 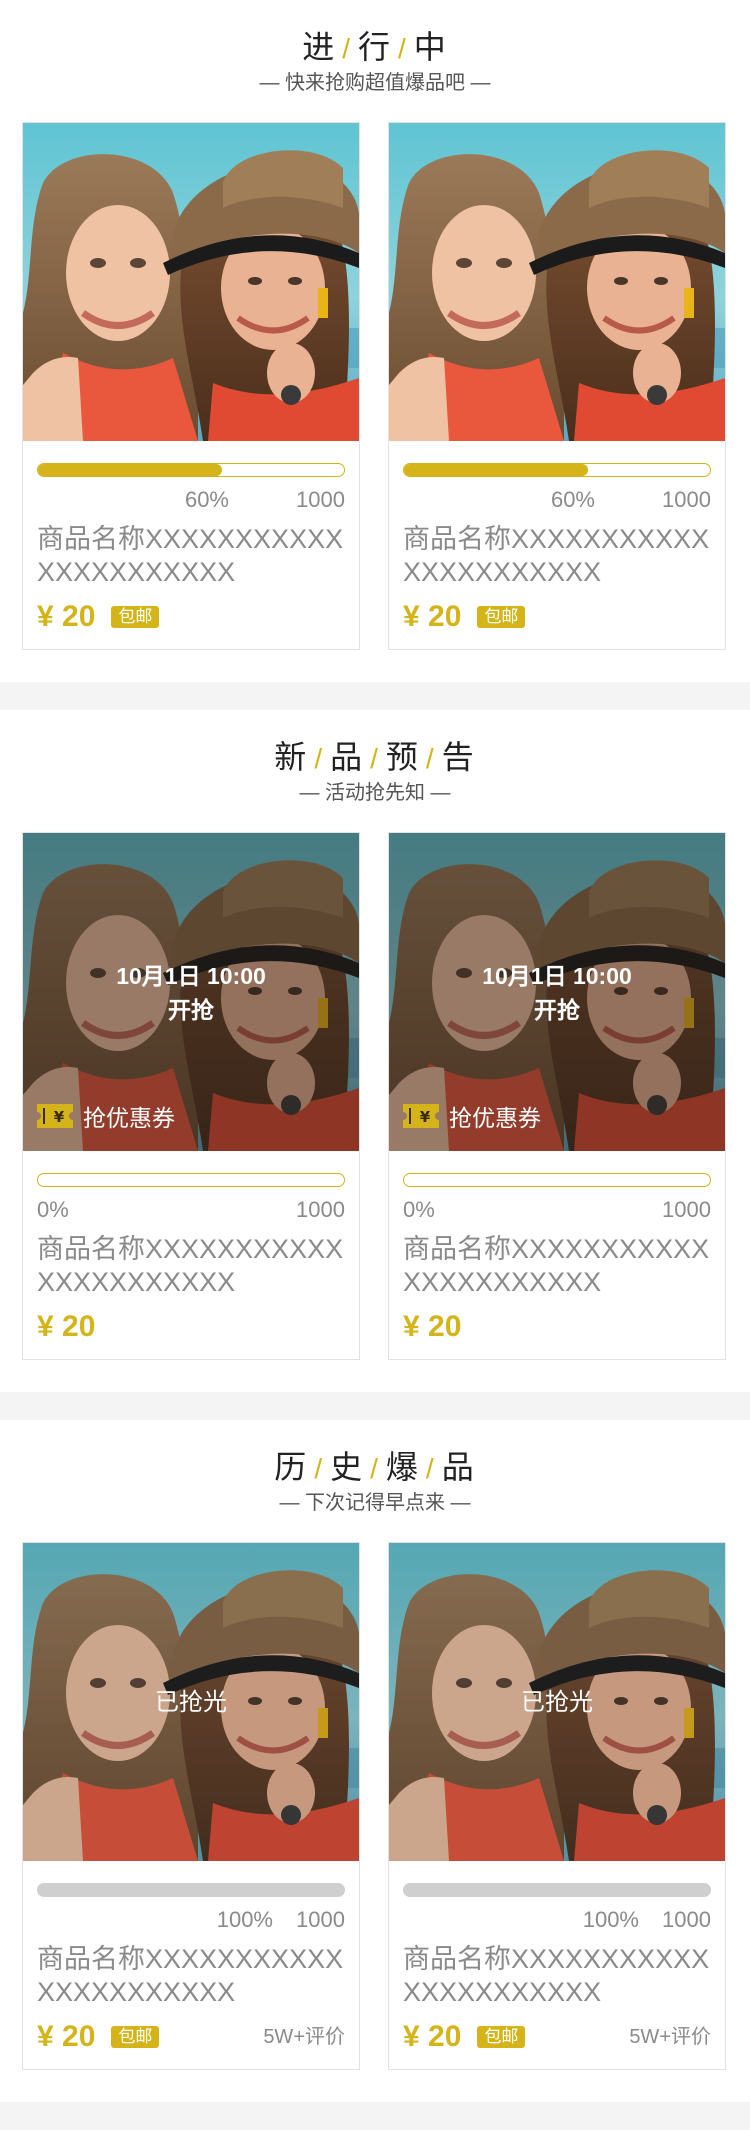 I want to click on title-char: 进, so click(x=319, y=47).